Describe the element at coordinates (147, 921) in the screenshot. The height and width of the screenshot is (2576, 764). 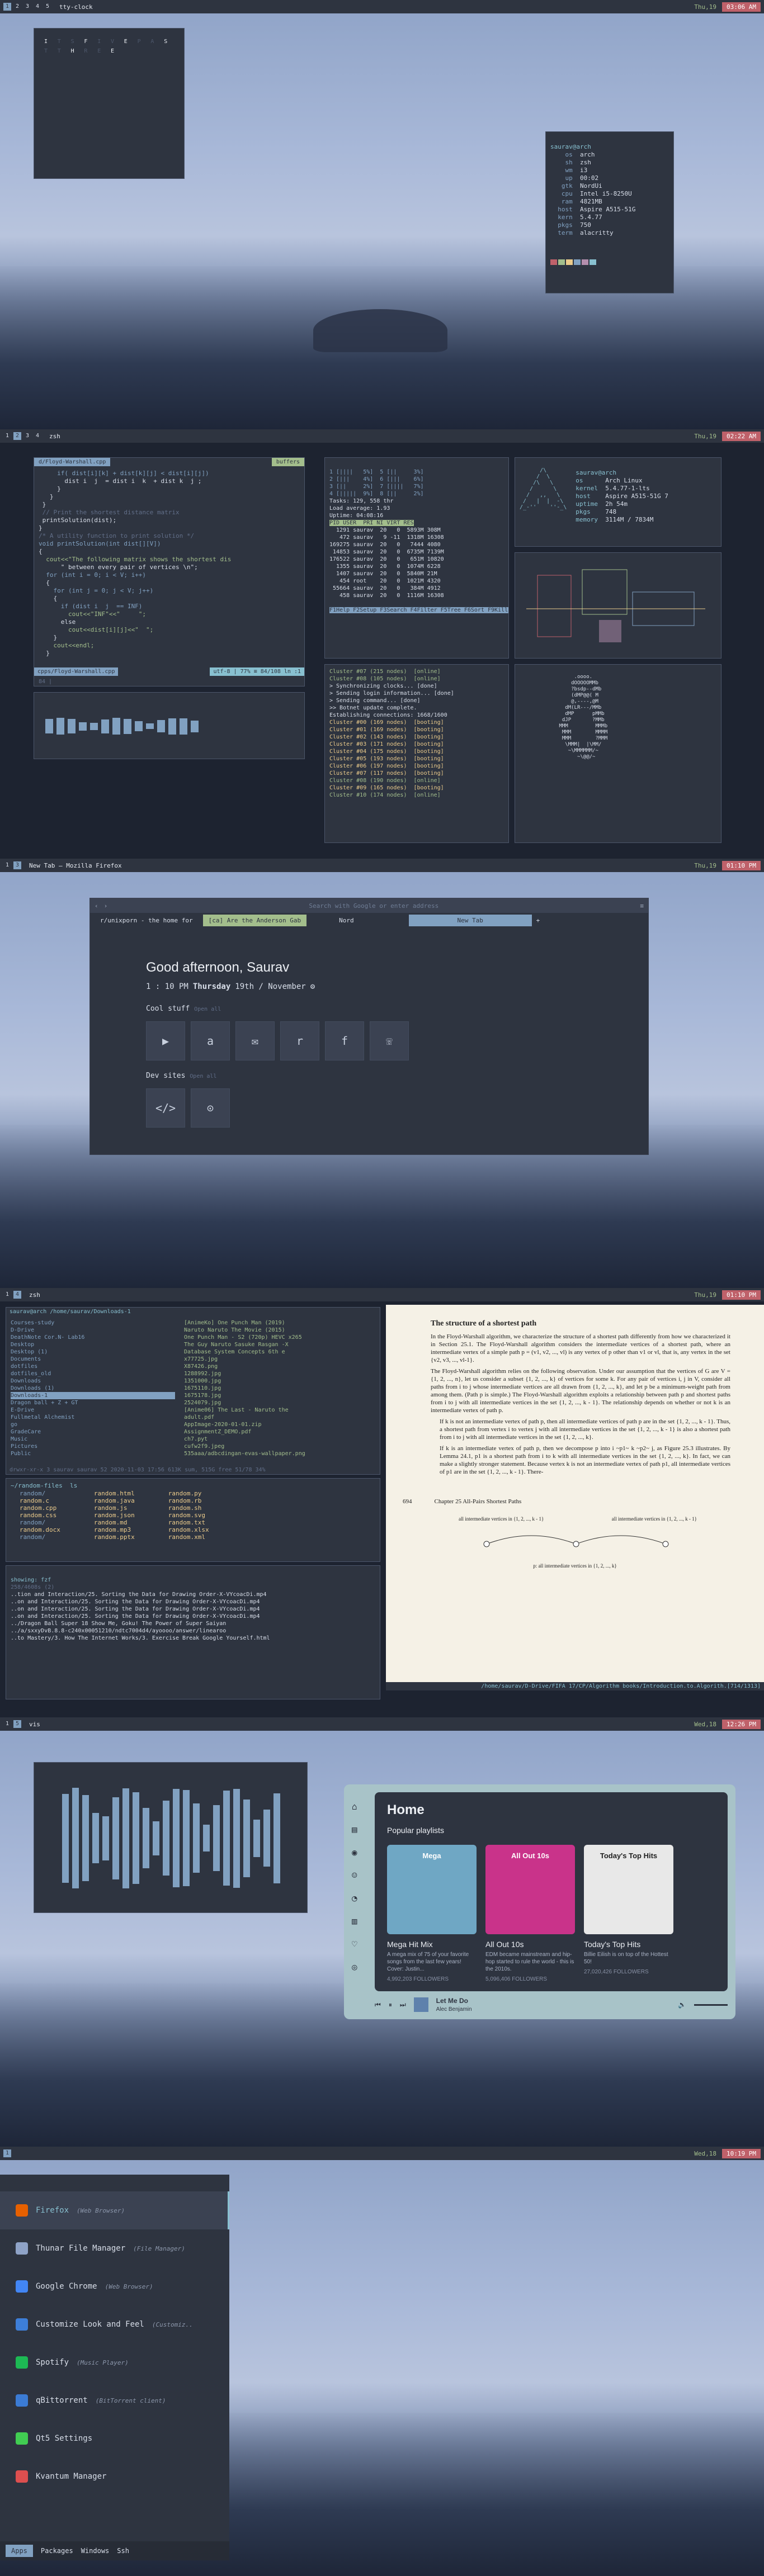
I see `tab-unixporn: r/unixporn - the home for` at that location.